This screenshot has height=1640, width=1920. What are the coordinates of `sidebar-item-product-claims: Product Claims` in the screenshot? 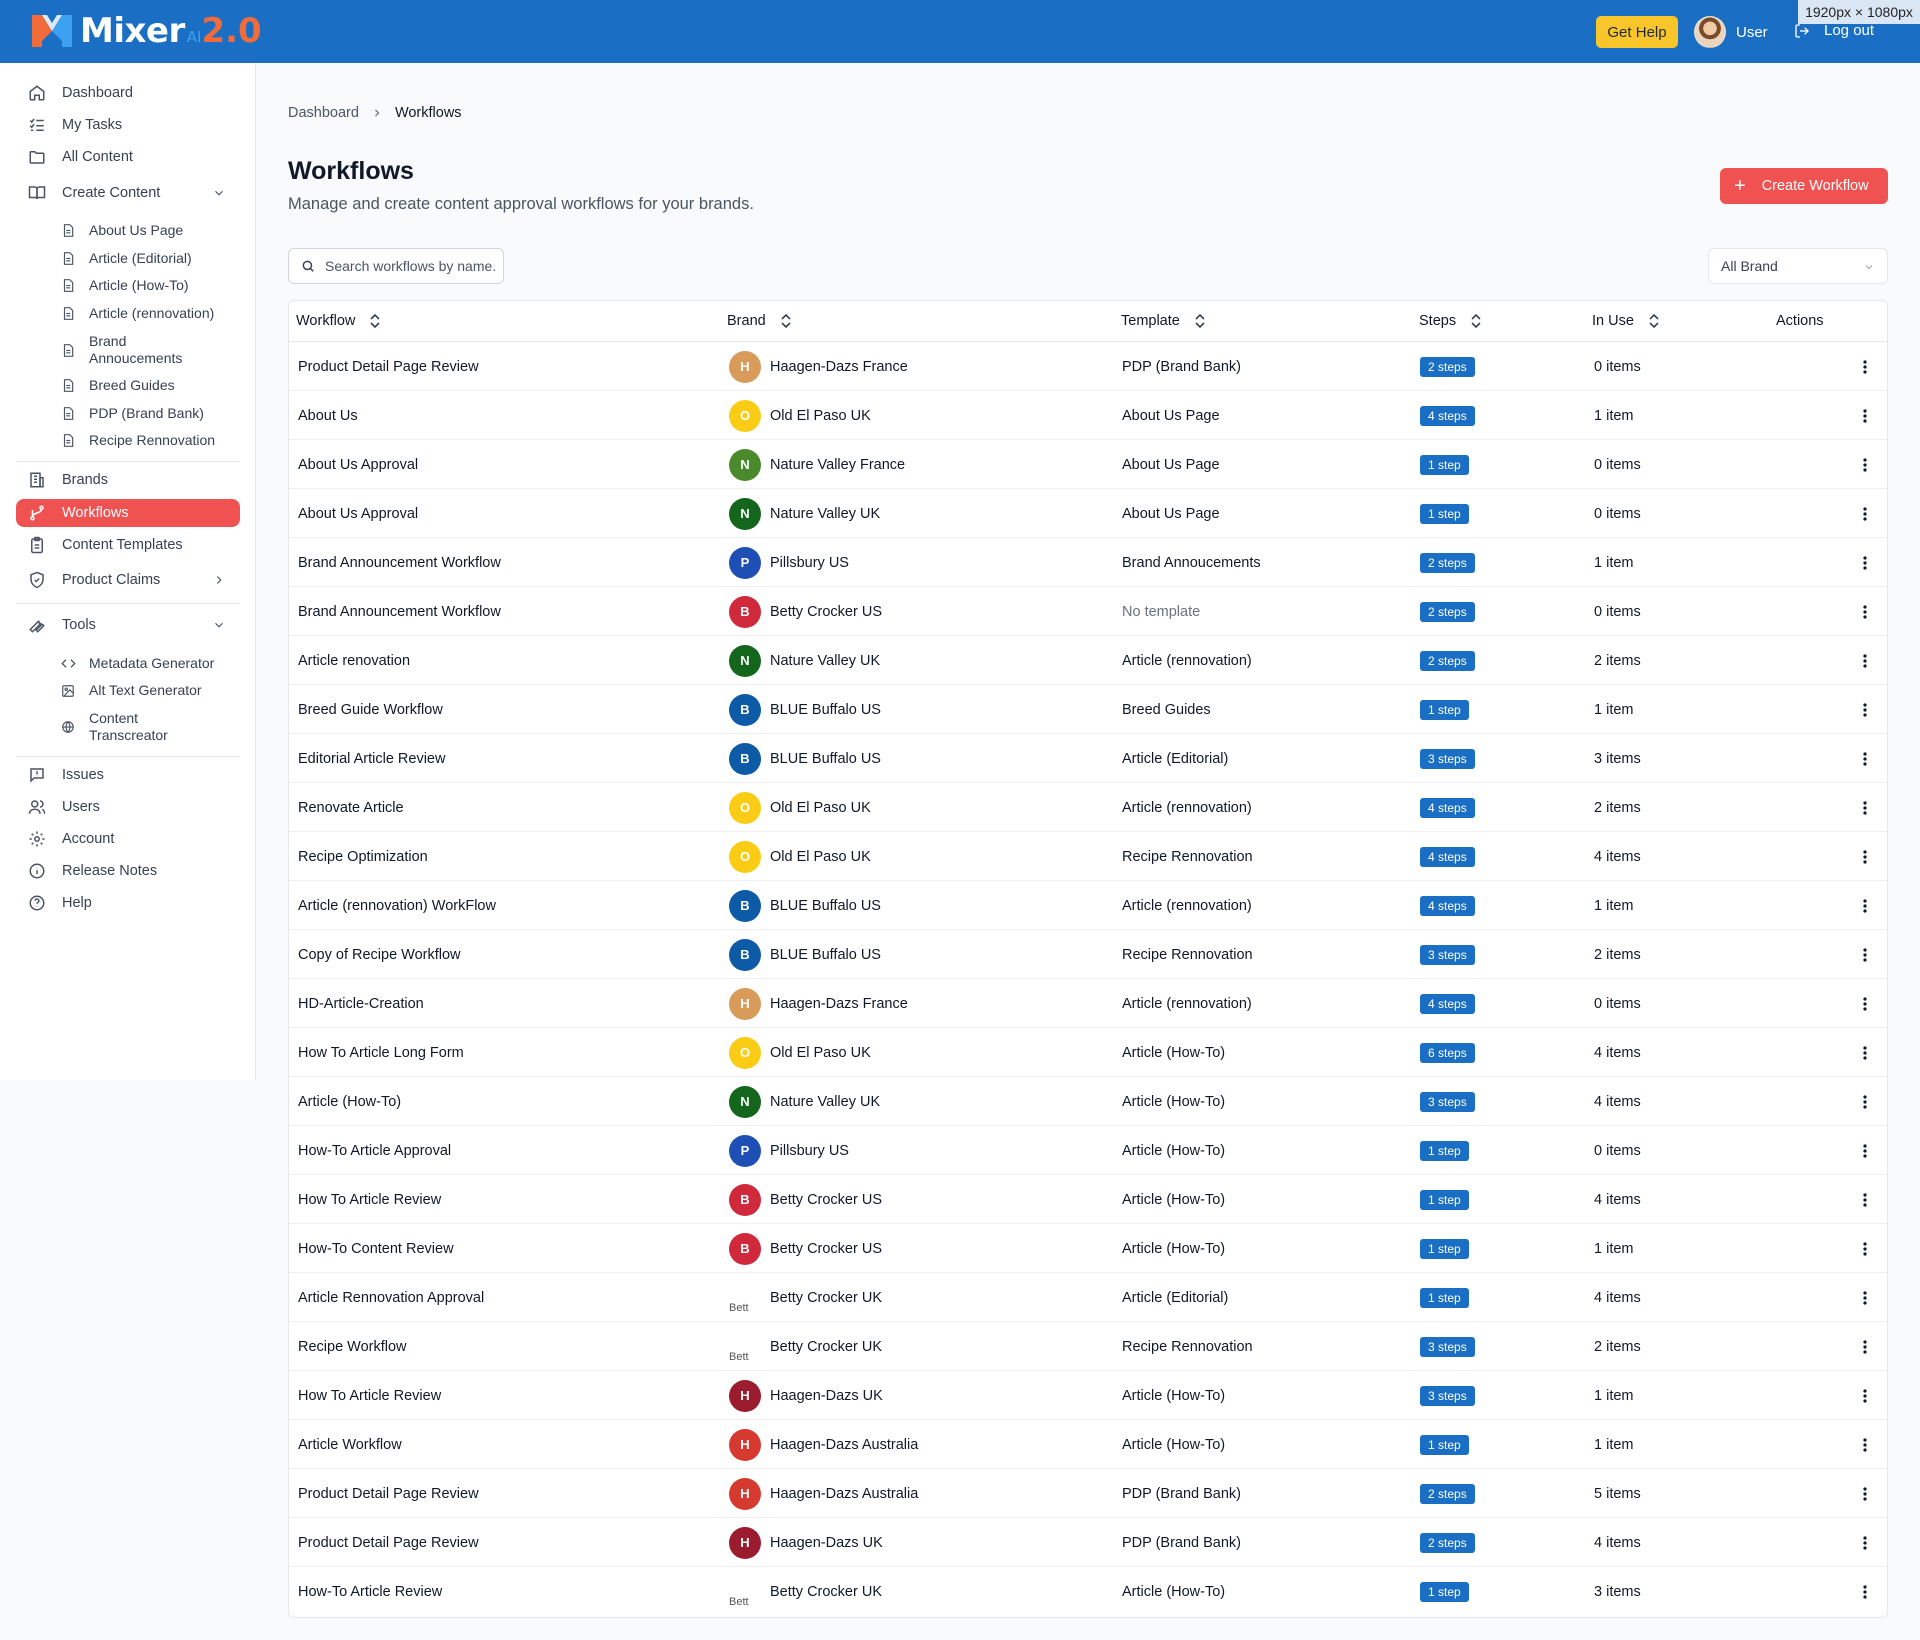 It's located at (128, 580).